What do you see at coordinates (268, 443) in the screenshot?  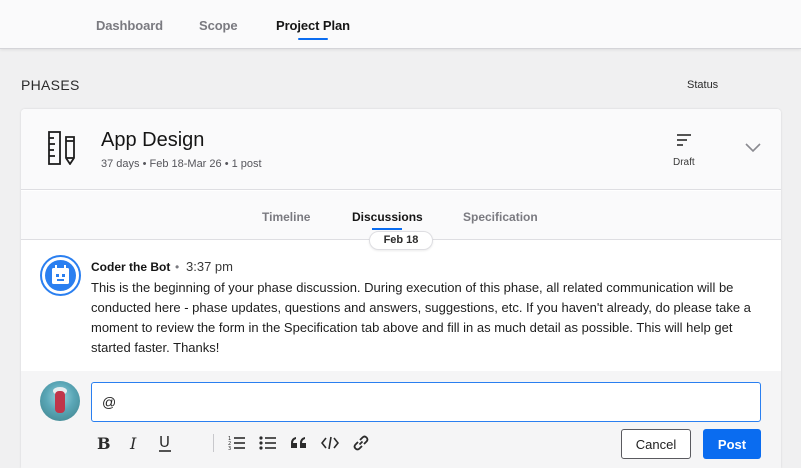 I see `bullet-list-icon` at bounding box center [268, 443].